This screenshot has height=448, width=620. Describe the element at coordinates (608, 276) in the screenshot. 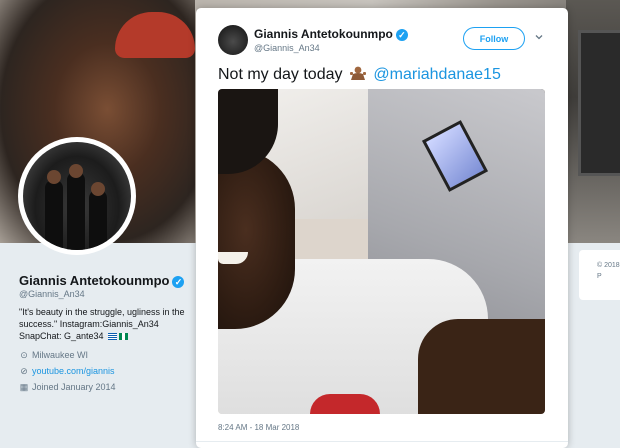

I see `footer-link: P` at that location.